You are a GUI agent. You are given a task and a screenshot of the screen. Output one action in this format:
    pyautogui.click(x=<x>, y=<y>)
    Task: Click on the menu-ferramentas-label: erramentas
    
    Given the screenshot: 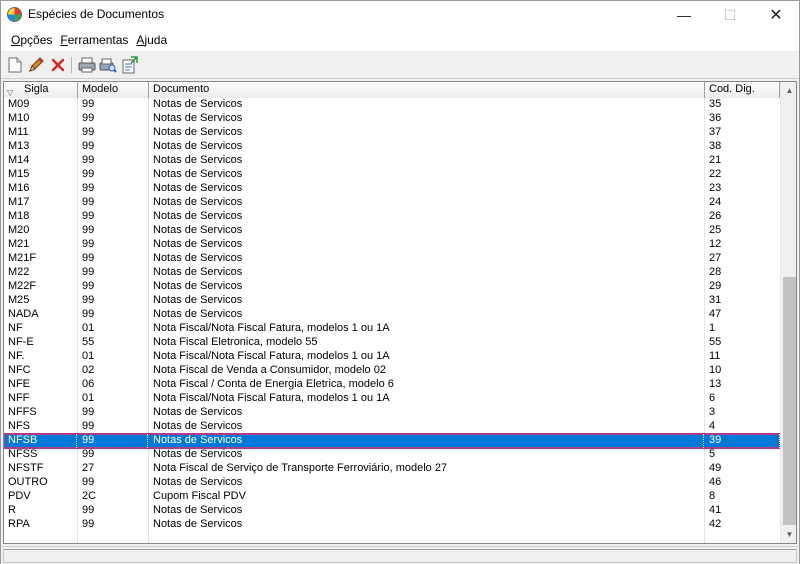 What is the action you would take?
    pyautogui.click(x=98, y=40)
    